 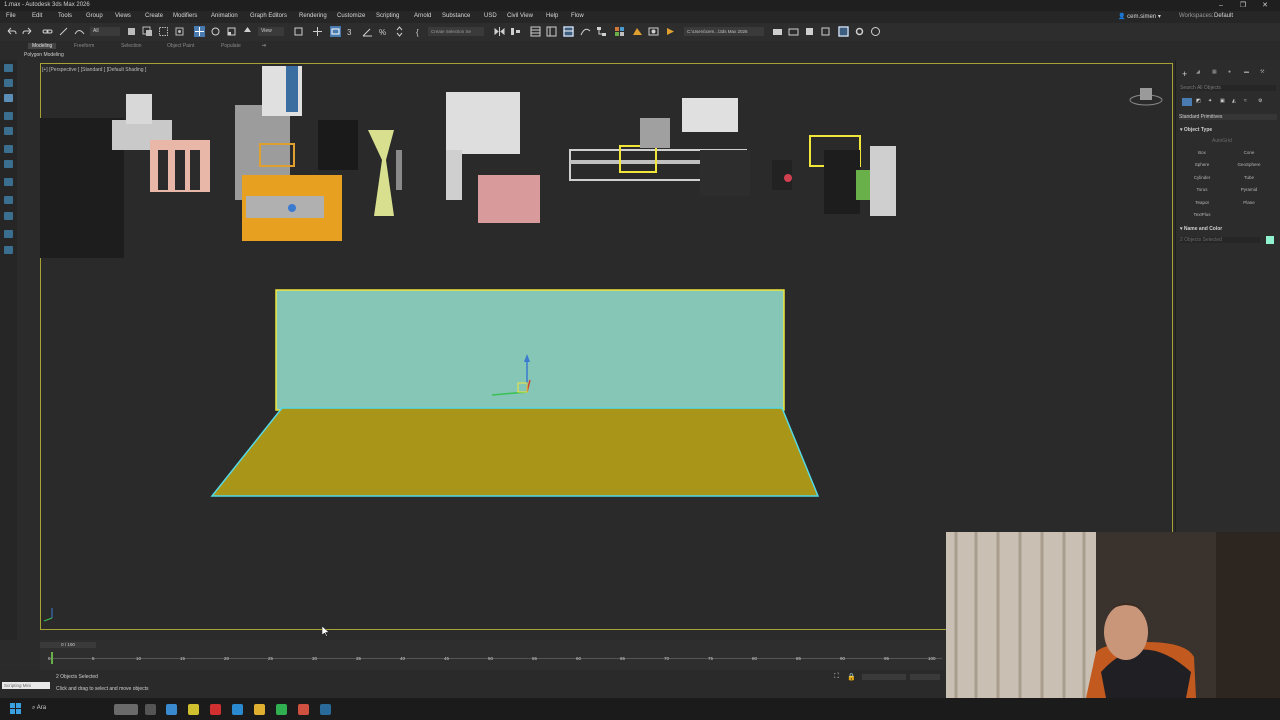 What do you see at coordinates (131, 31) in the screenshot?
I see `select-object-icon` at bounding box center [131, 31].